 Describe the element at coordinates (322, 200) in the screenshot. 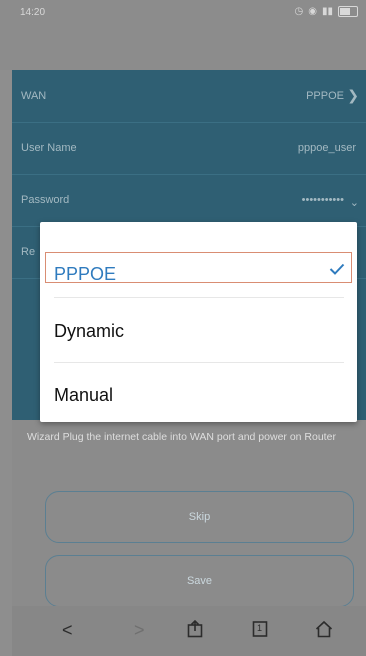

I see `password-value: •••••••••••` at that location.